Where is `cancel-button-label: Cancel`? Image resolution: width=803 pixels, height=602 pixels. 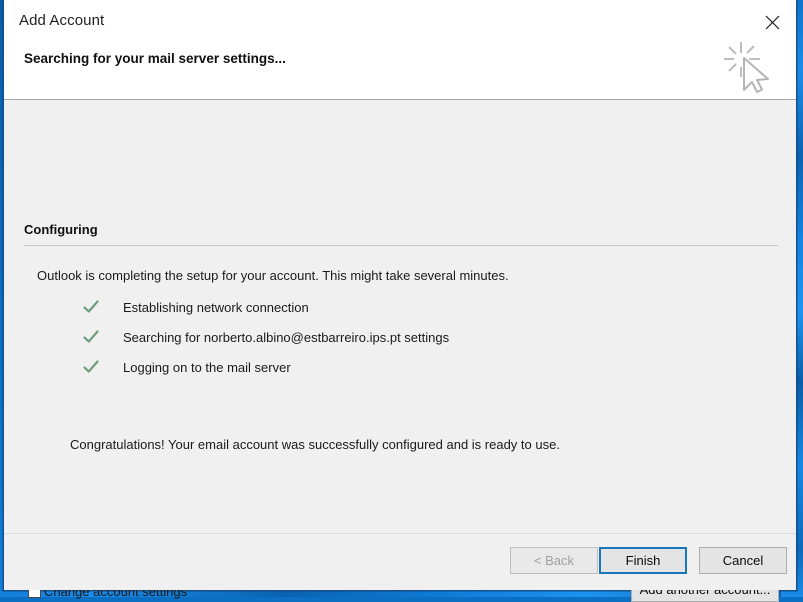
cancel-button-label: Cancel is located at coordinates (743, 560).